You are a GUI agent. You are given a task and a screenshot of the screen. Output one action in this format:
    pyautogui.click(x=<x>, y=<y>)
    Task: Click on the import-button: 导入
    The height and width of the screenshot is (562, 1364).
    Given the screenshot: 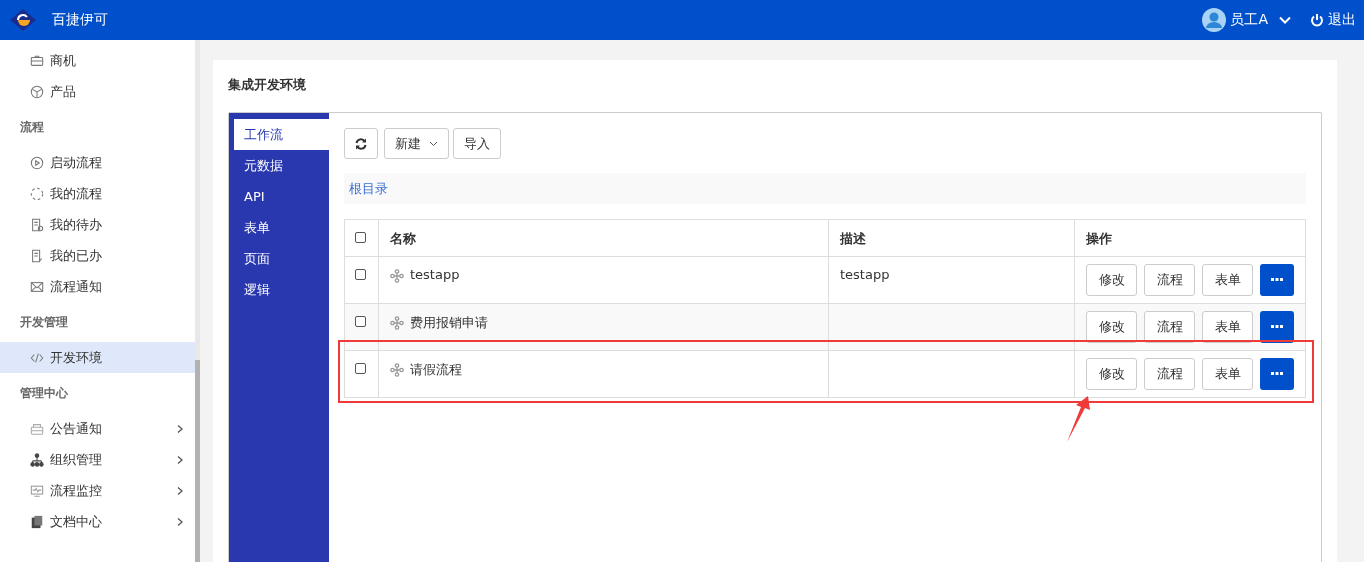 What is the action you would take?
    pyautogui.click(x=477, y=143)
    